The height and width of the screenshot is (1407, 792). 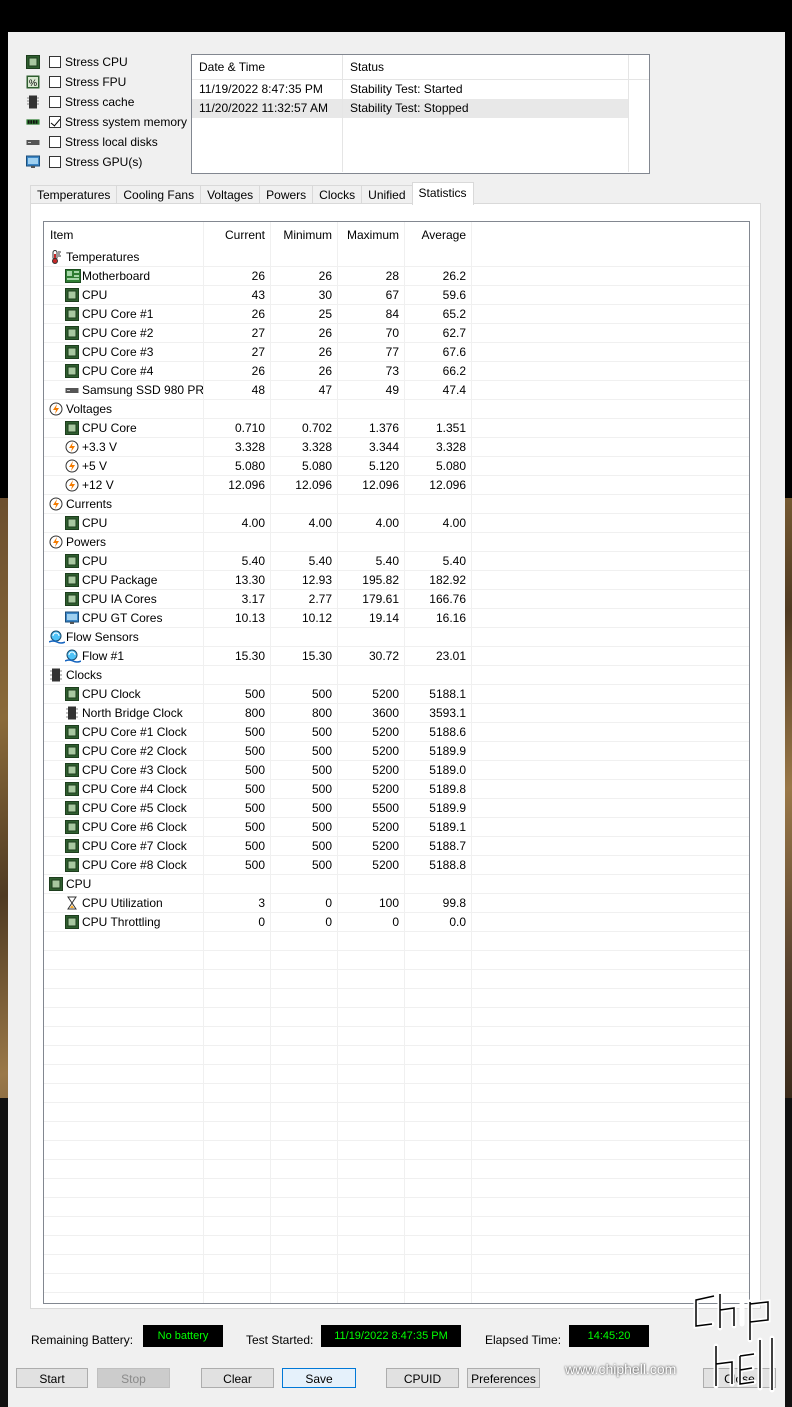 I want to click on save-button: Save, so click(x=319, y=1378).